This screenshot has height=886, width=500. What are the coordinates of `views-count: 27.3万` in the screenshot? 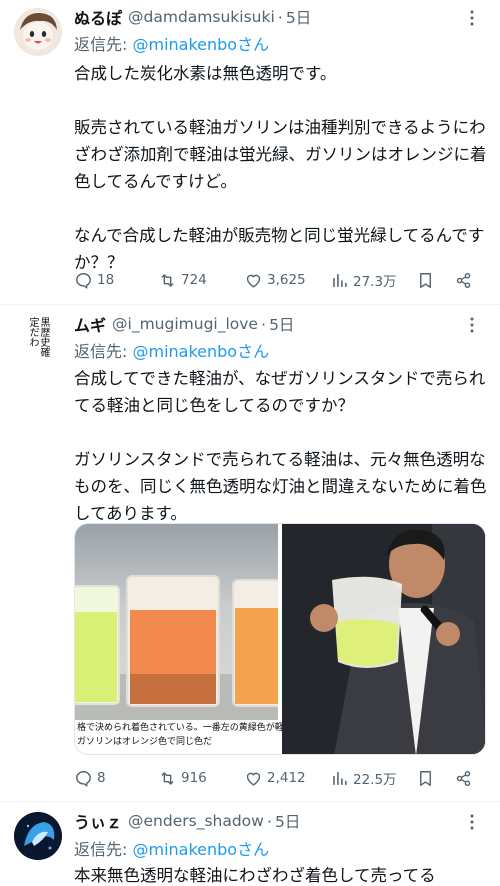 It's located at (375, 282).